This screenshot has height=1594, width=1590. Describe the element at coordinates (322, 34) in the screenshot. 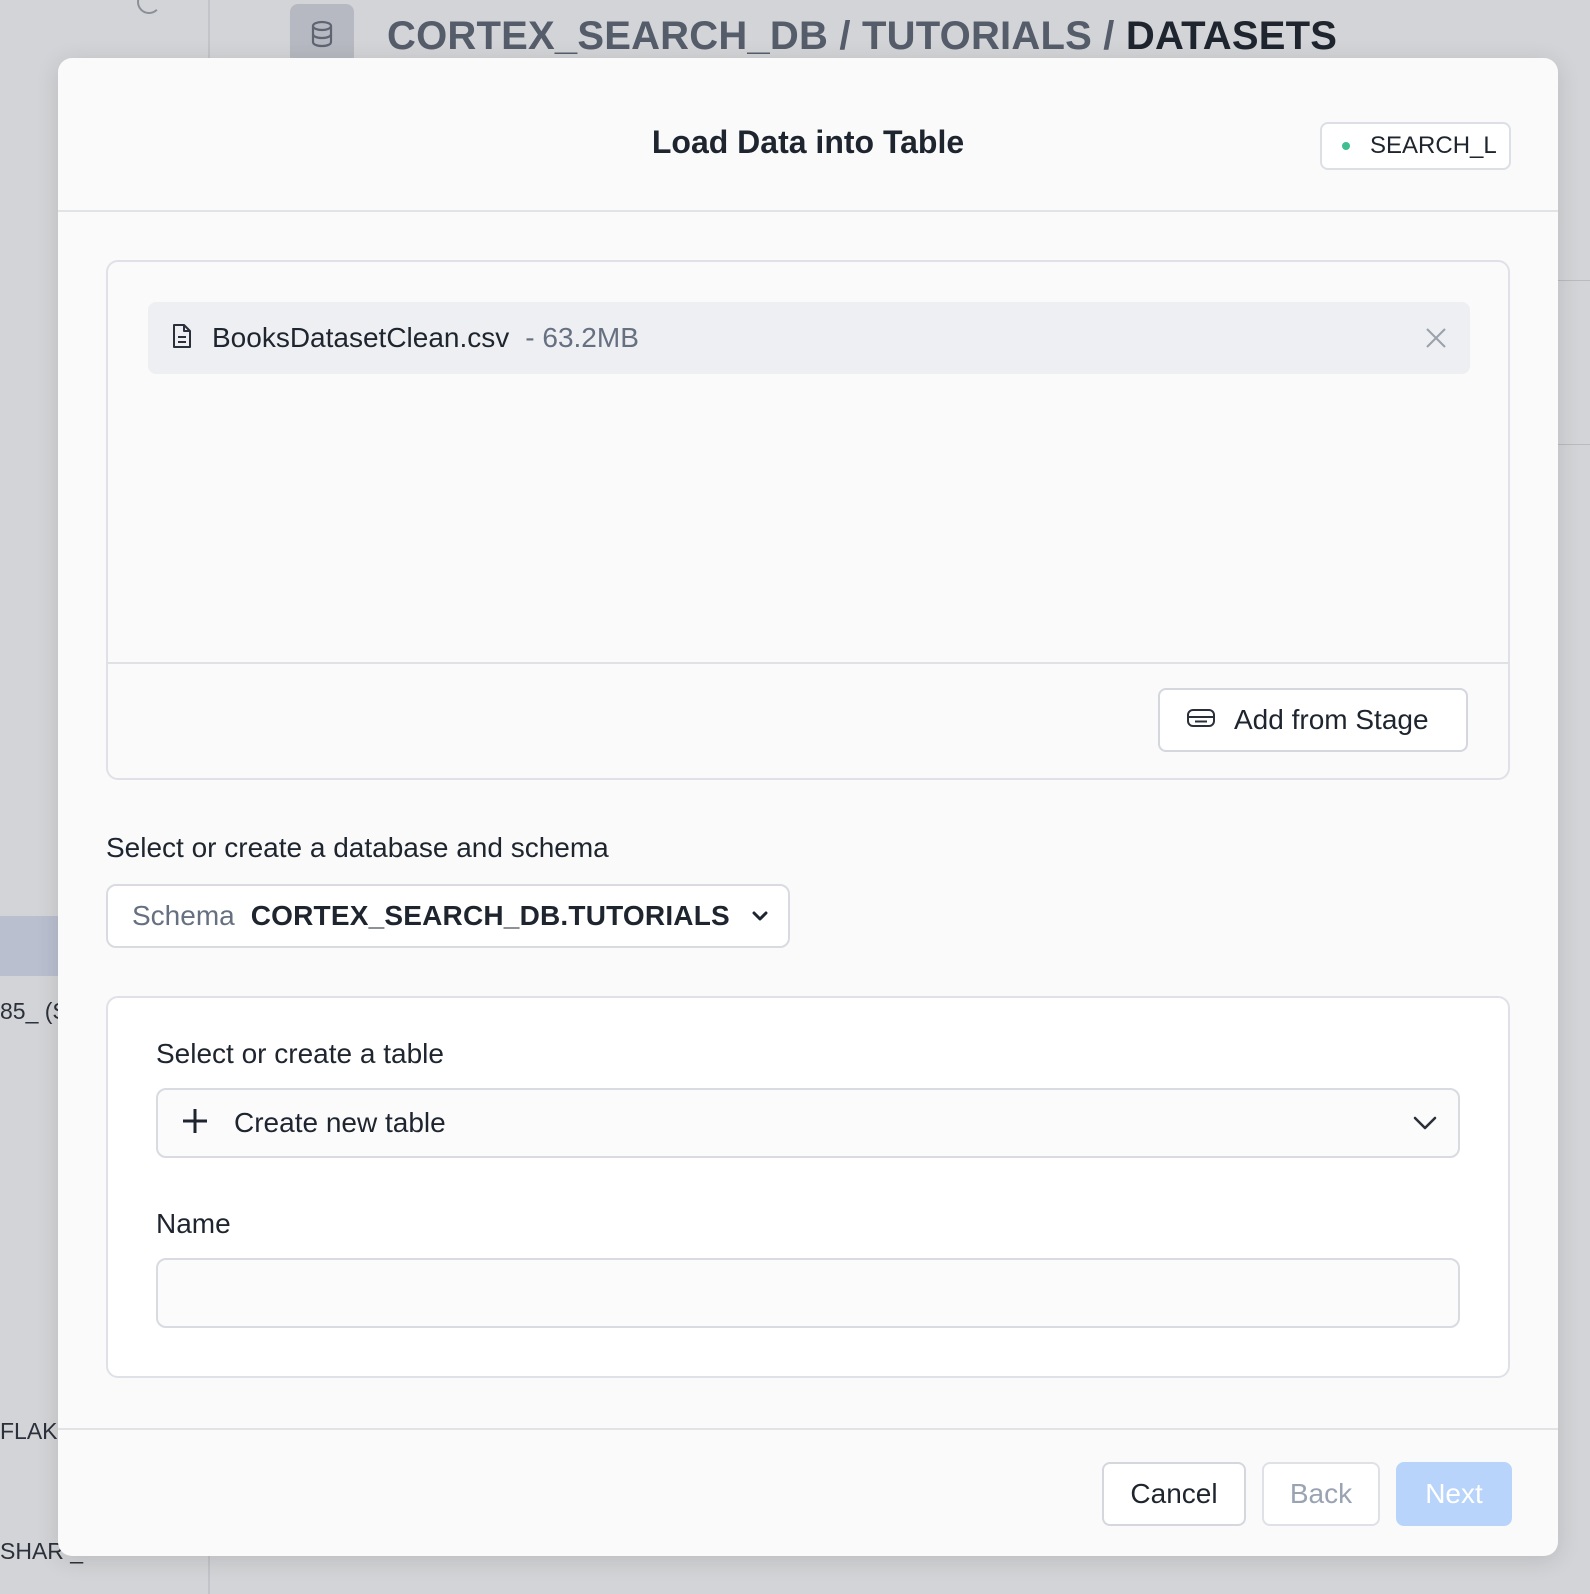

I see `database-icon` at that location.